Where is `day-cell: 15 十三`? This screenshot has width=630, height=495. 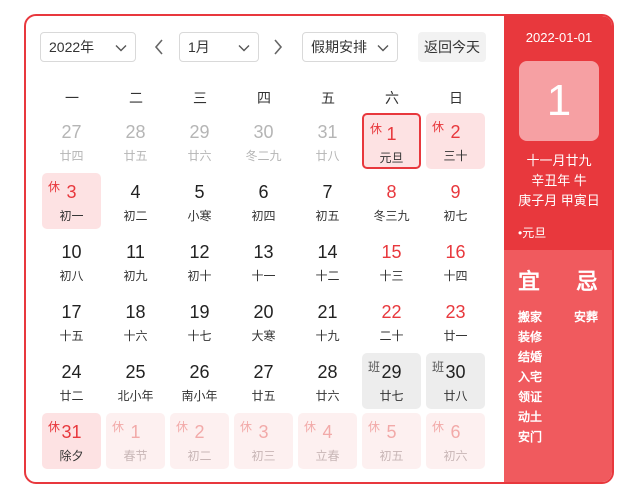 day-cell: 15 十三 is located at coordinates (391, 261).